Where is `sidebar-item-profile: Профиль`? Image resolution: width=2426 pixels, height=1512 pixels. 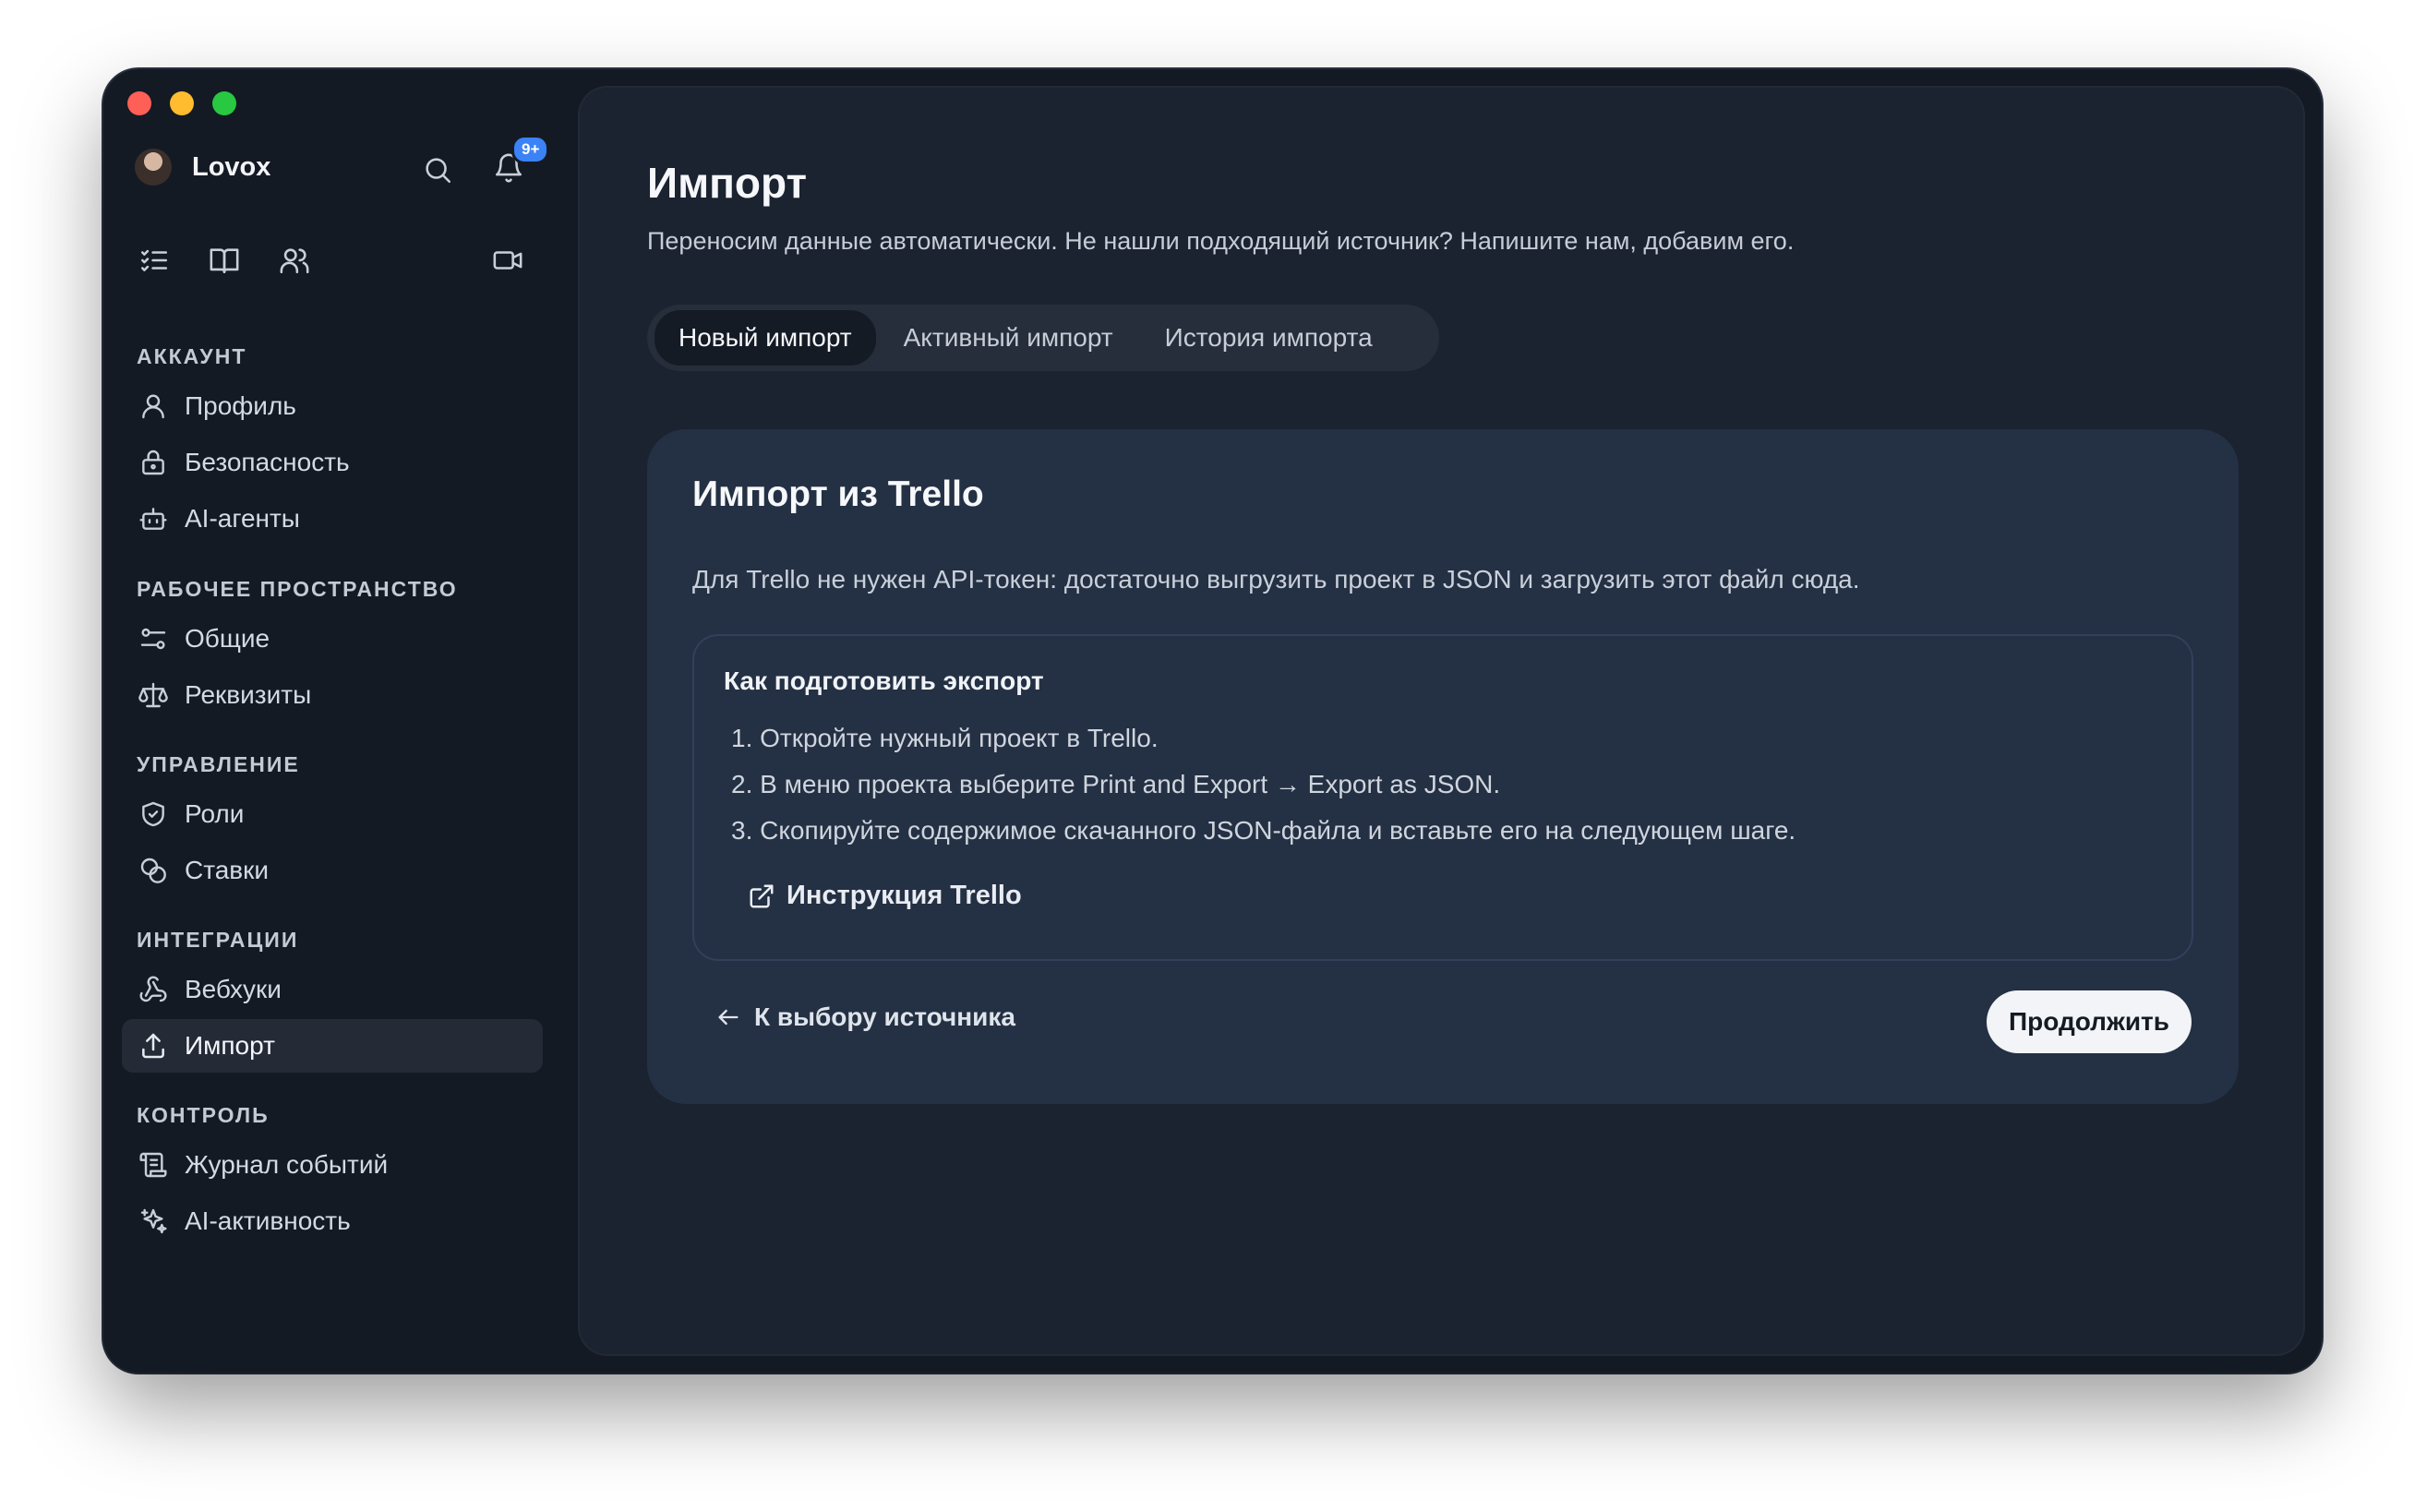 sidebar-item-profile: Профиль is located at coordinates (332, 406).